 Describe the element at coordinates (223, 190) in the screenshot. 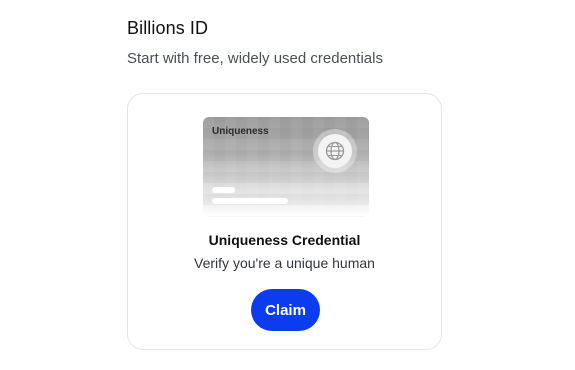

I see `credential-placeholder-bar-short` at that location.